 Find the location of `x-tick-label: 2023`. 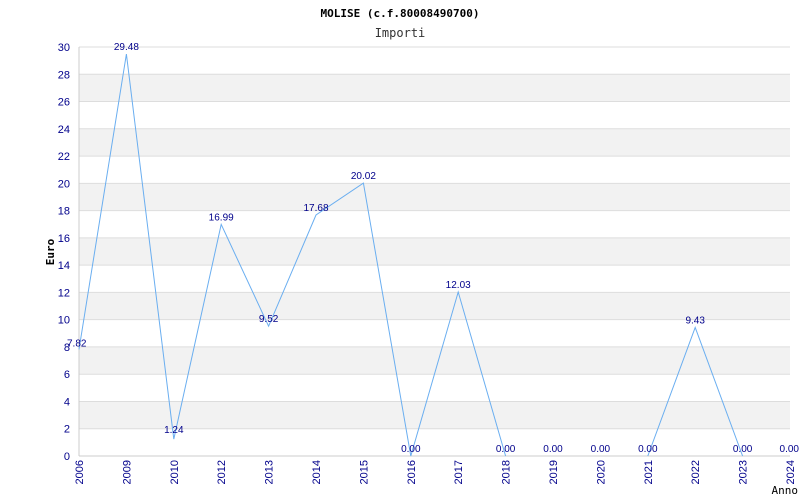

x-tick-label: 2023 is located at coordinates (744, 472).